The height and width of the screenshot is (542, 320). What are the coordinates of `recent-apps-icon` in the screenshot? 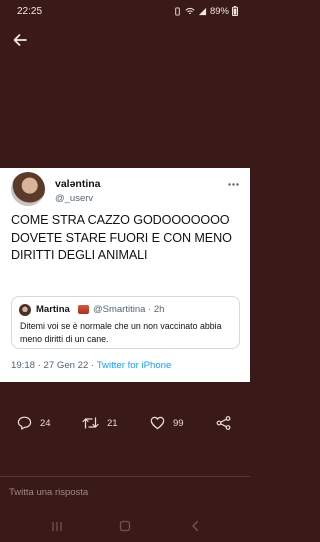 It's located at (57, 526).